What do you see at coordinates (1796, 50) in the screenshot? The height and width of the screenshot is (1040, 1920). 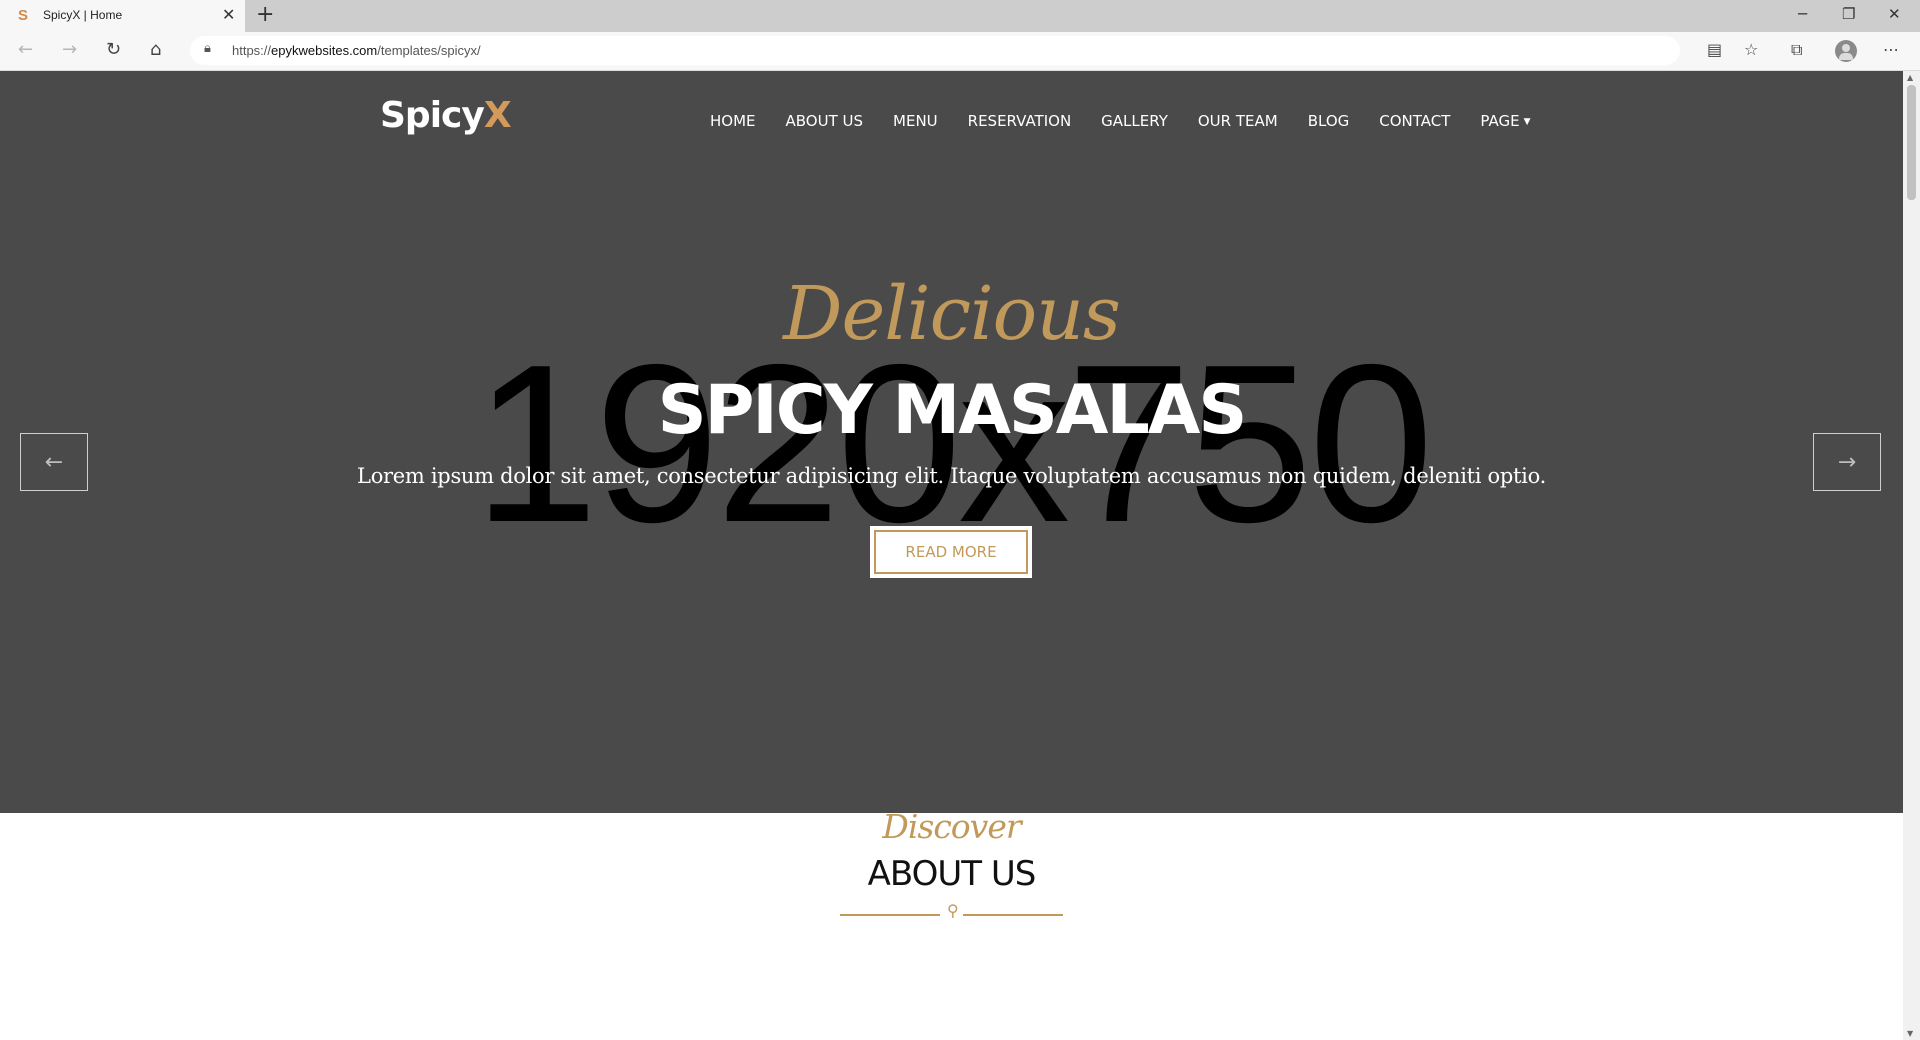 I see `collections-icon: ⧉` at bounding box center [1796, 50].